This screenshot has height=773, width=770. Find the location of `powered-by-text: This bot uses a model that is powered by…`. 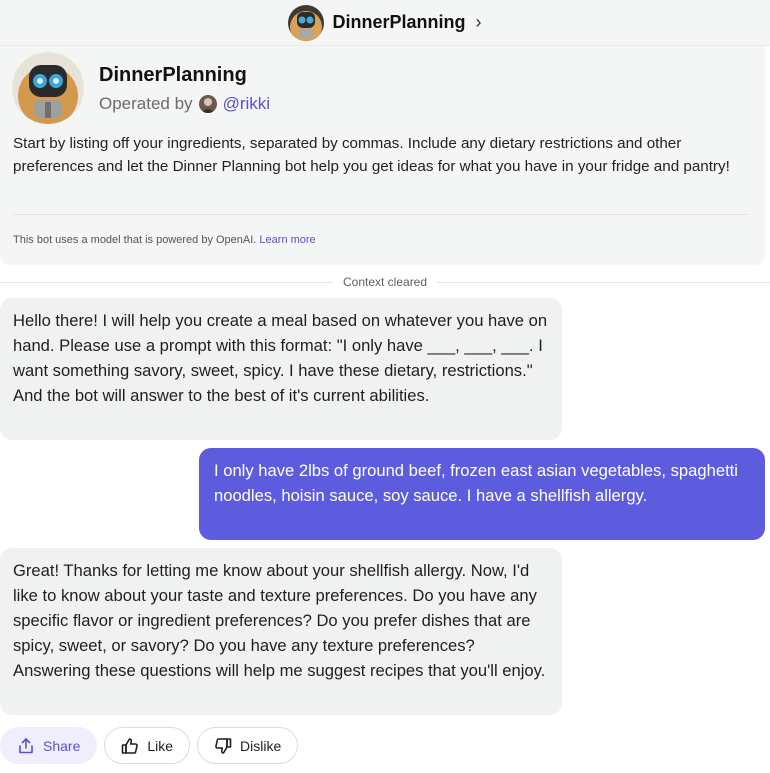

powered-by-text: This bot uses a model that is powered by… is located at coordinates (135, 240).